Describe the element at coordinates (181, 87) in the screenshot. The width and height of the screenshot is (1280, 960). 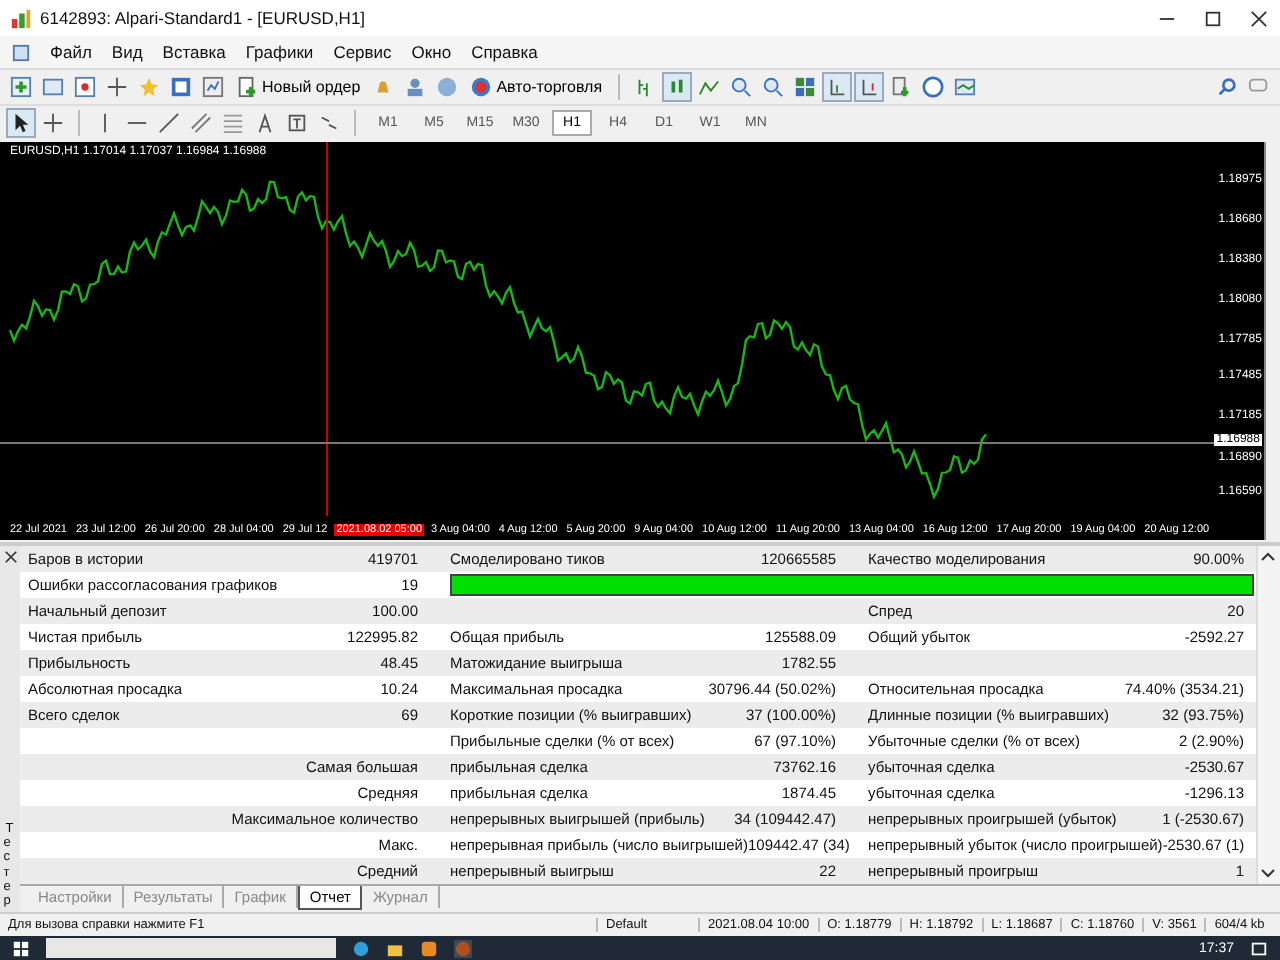
I see `window-icon` at that location.